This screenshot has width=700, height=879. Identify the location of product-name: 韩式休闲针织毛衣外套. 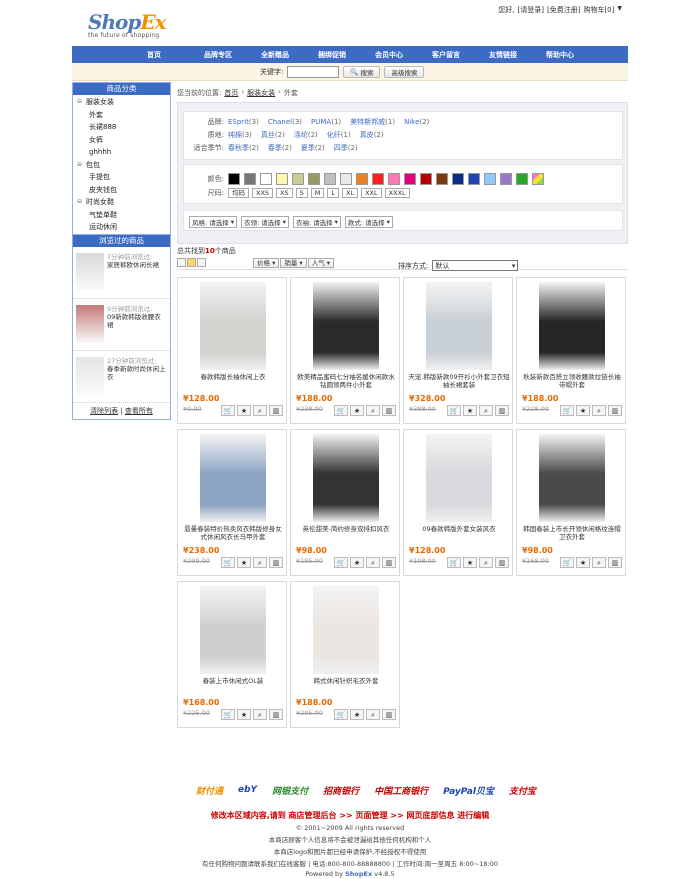
(346, 686).